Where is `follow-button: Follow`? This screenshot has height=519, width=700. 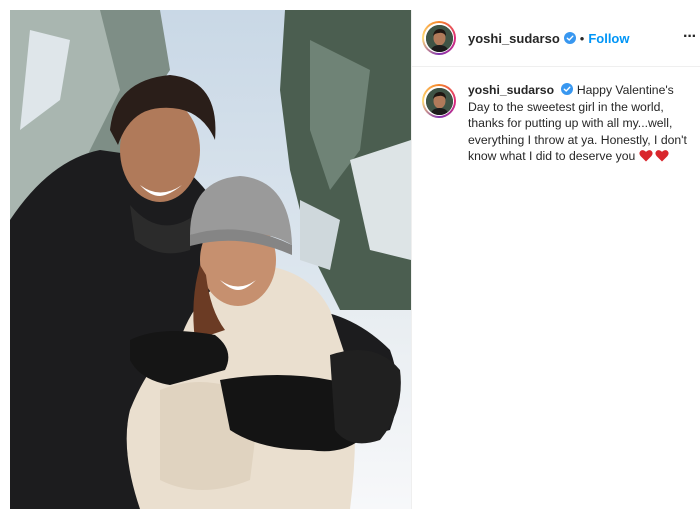
follow-button: Follow is located at coordinates (608, 38).